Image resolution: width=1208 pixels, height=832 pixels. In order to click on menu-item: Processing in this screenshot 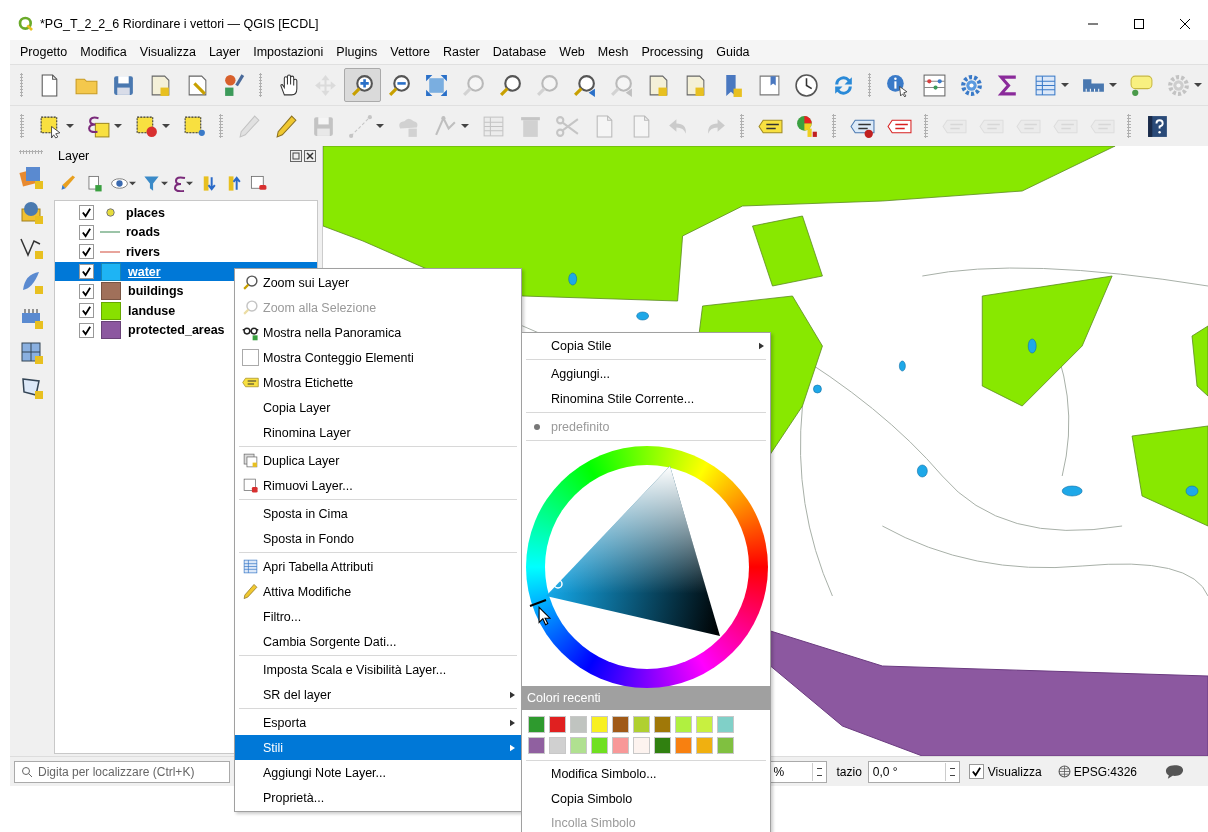, I will do `click(673, 52)`.